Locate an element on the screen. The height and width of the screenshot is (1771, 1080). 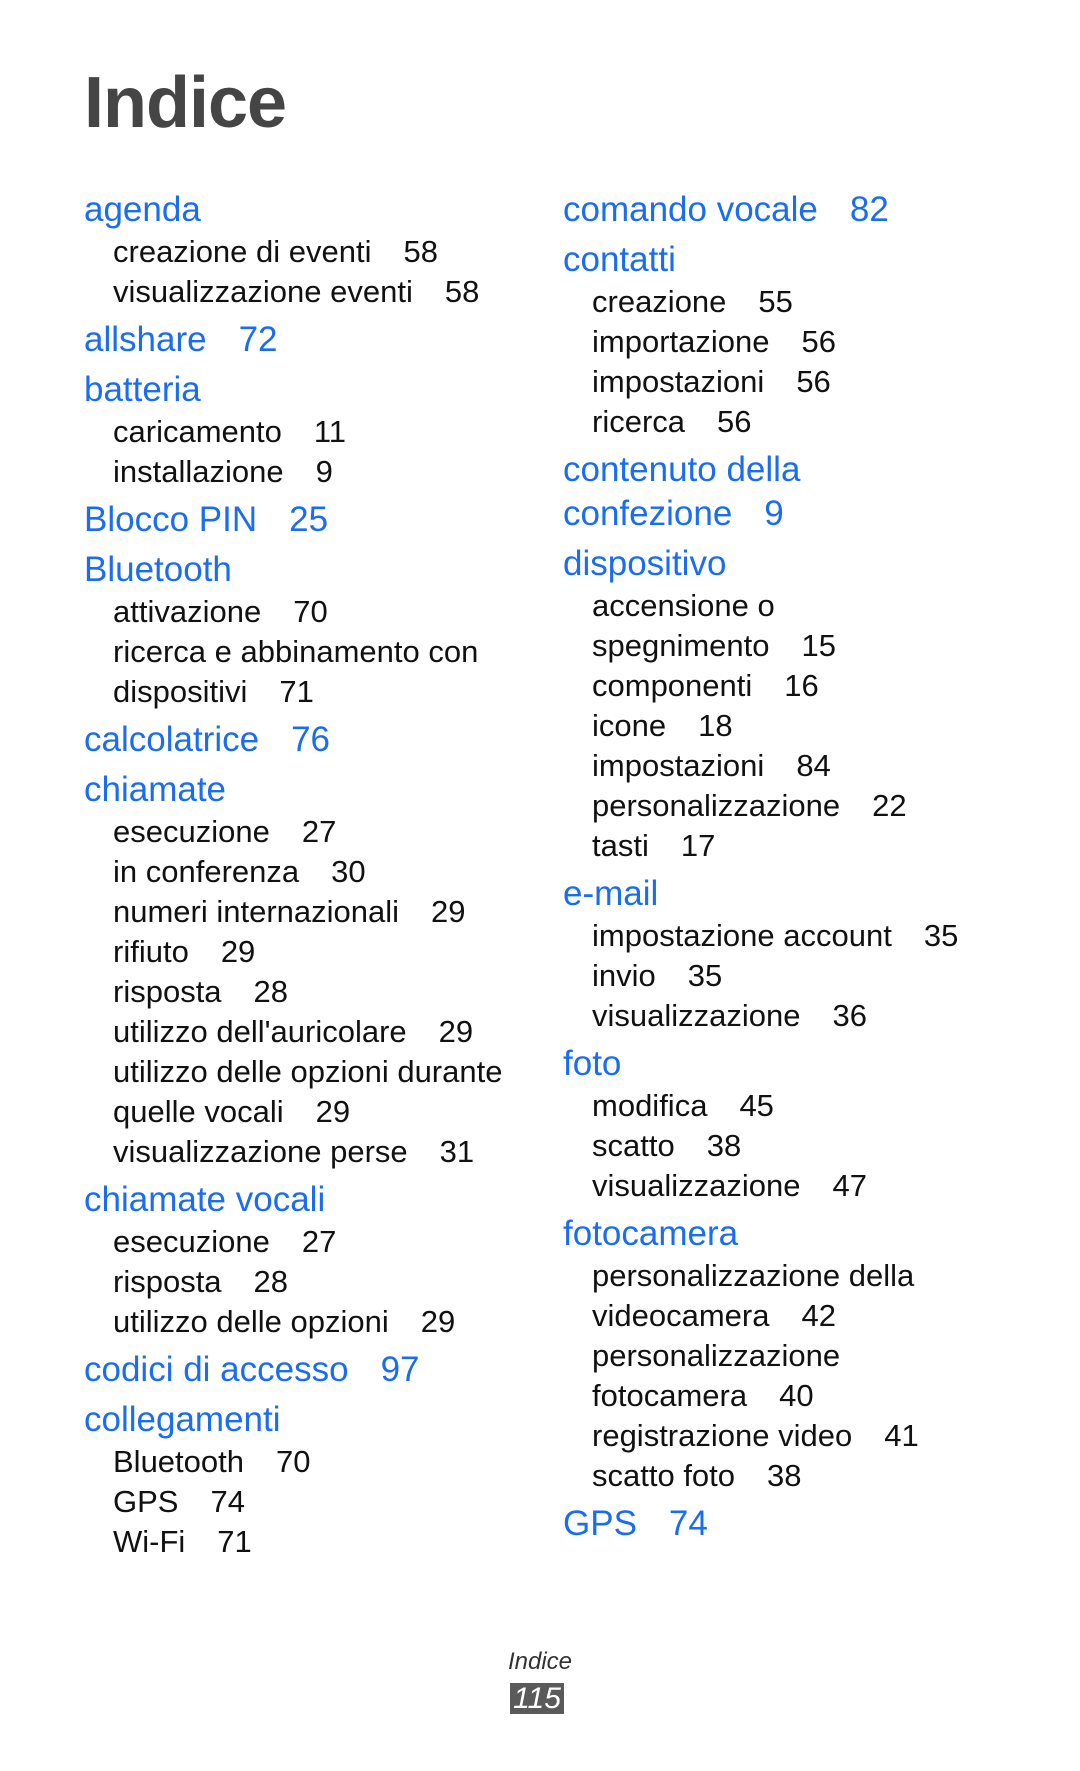
index-subentry-text: caricamento is located at coordinates (197, 431).